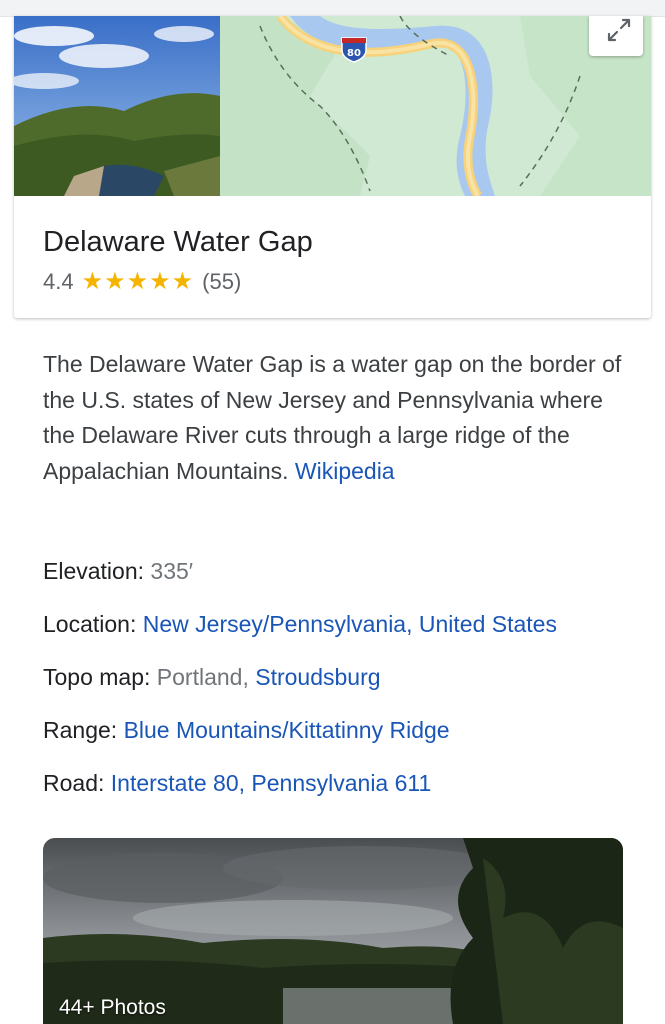  I want to click on interstate-shield-icon: 80, so click(354, 50).